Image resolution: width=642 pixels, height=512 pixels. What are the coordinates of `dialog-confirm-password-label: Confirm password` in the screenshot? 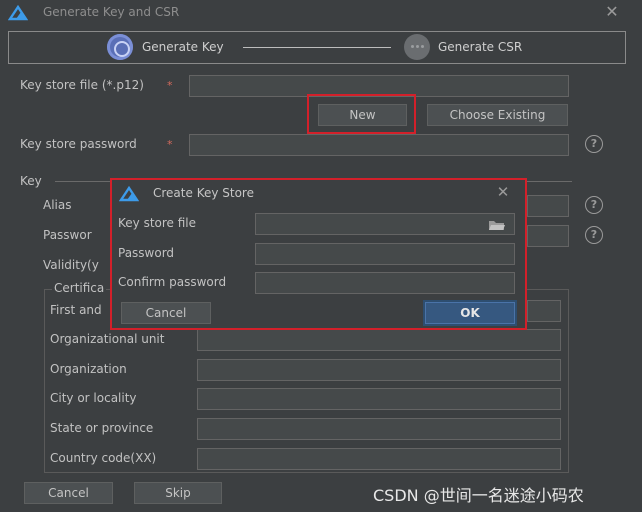 It's located at (172, 282).